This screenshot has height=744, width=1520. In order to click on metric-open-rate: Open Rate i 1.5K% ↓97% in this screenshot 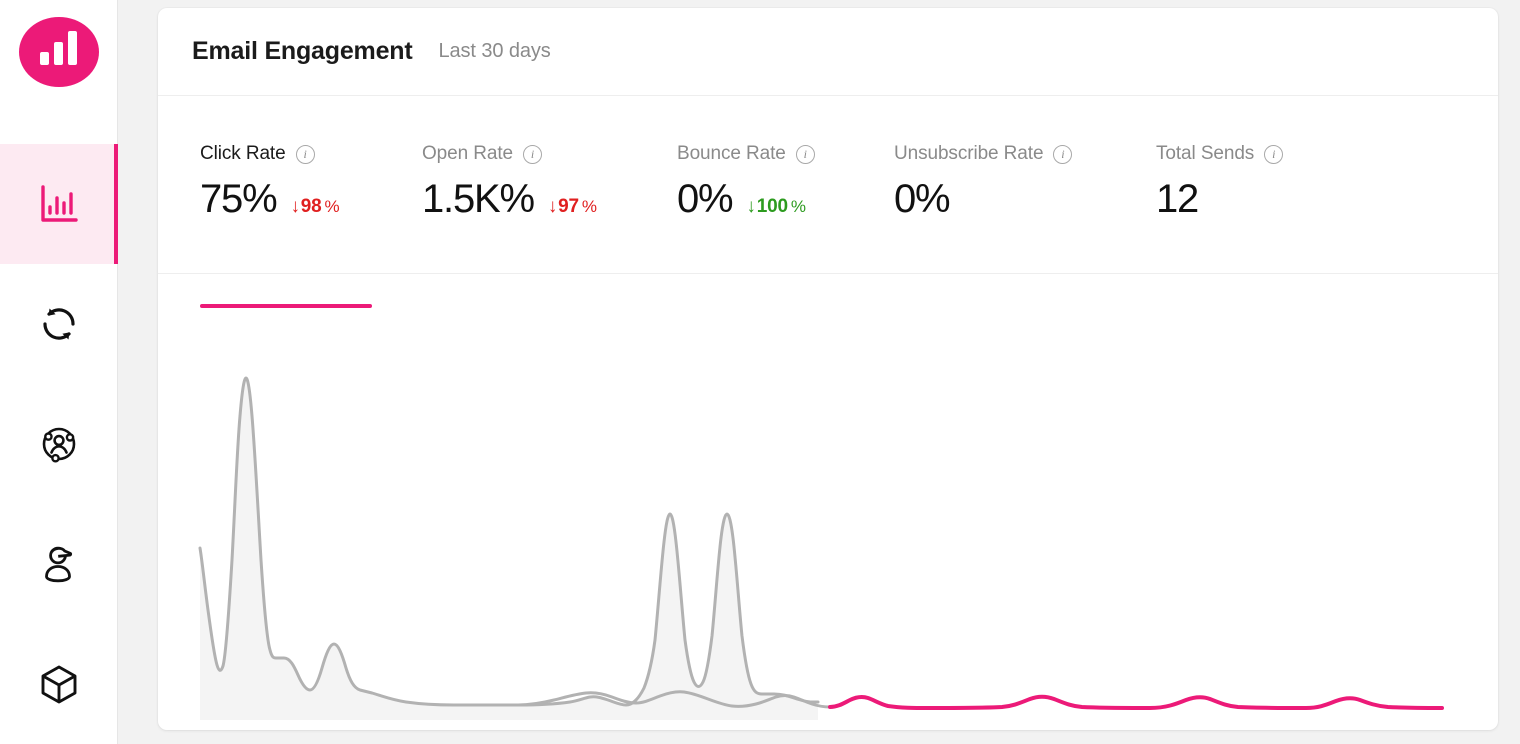, I will do `click(549, 208)`.